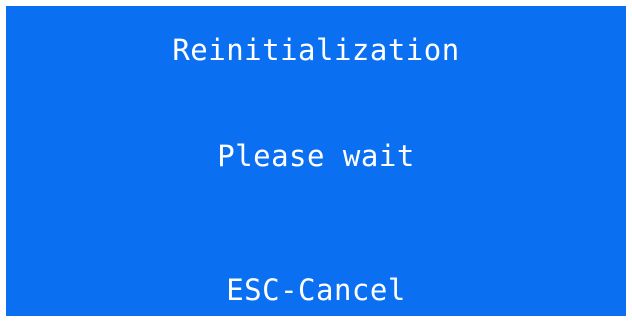 The image size is (632, 322). Describe the element at coordinates (316, 290) in the screenshot. I see `escape-cancel-hint: ESC-Cancel` at that location.